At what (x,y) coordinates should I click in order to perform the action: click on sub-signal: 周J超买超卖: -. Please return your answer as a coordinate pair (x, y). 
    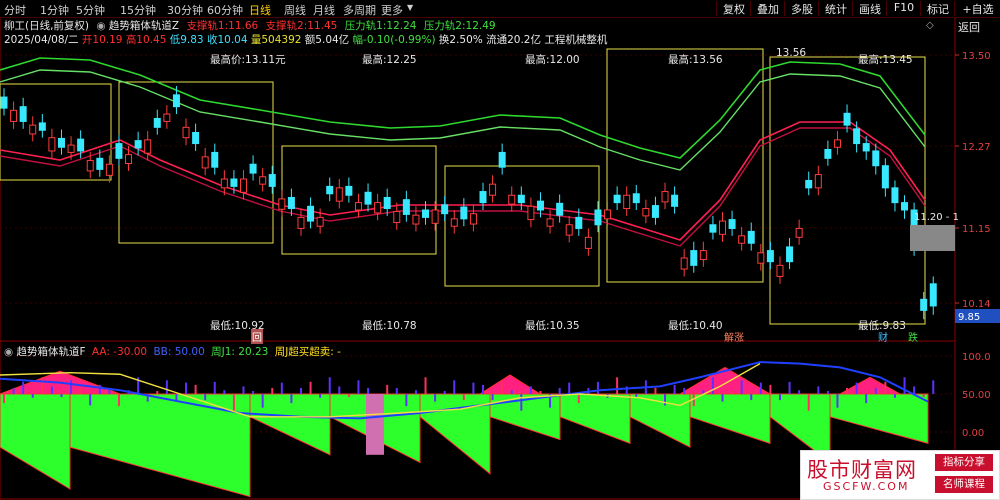
    Looking at the image, I should click on (307, 352).